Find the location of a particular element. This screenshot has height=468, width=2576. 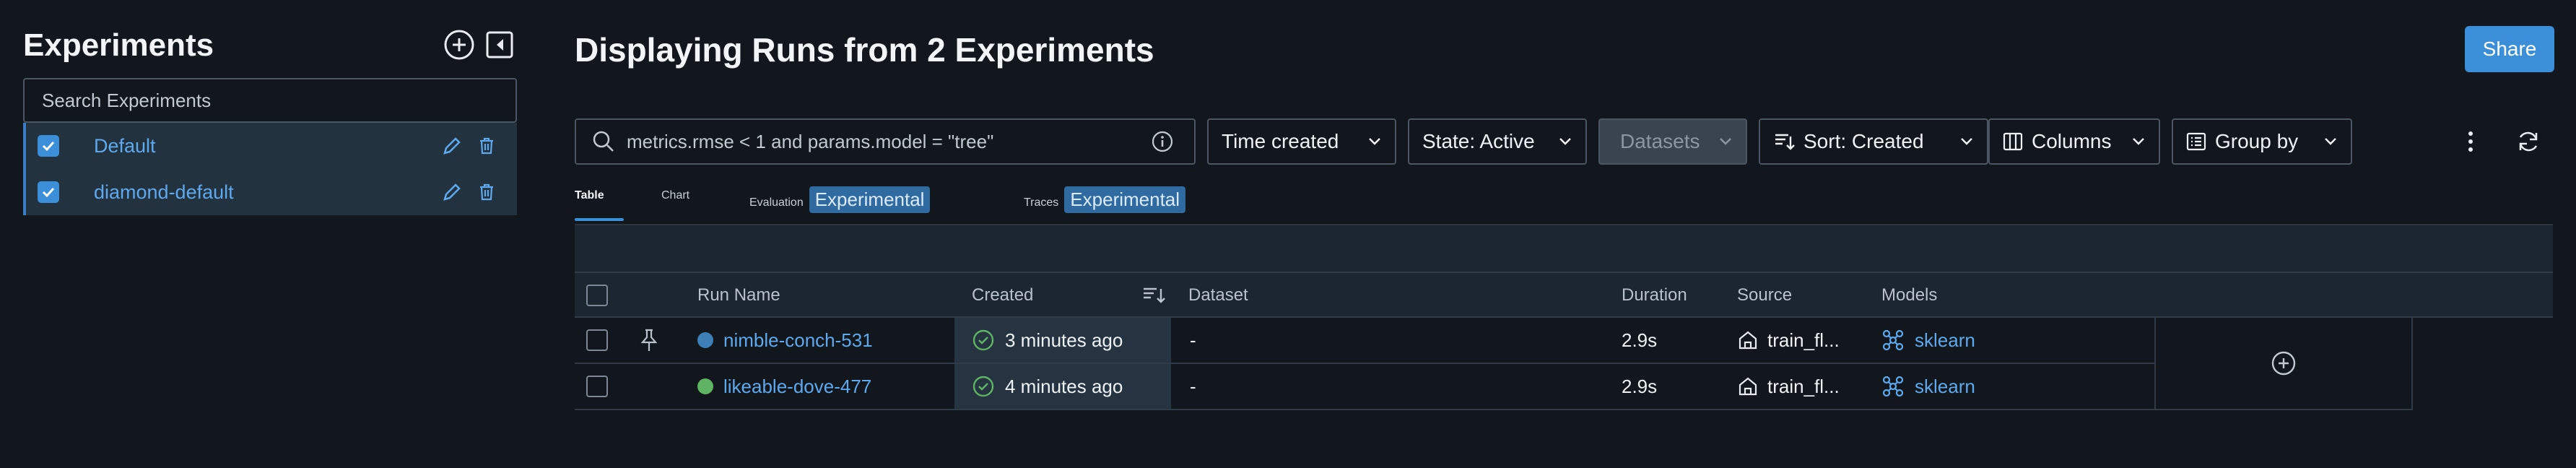

run-name-cell: likeable-dove-477 is located at coordinates (784, 386).